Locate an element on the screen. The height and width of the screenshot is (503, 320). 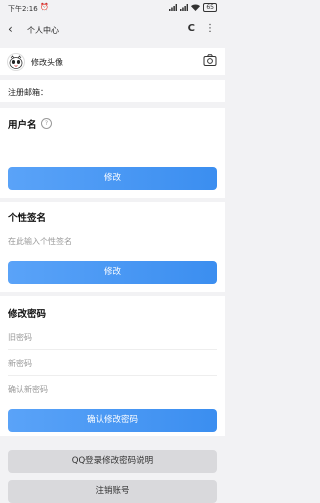
username-edit-button: 修改 is located at coordinates (112, 178).